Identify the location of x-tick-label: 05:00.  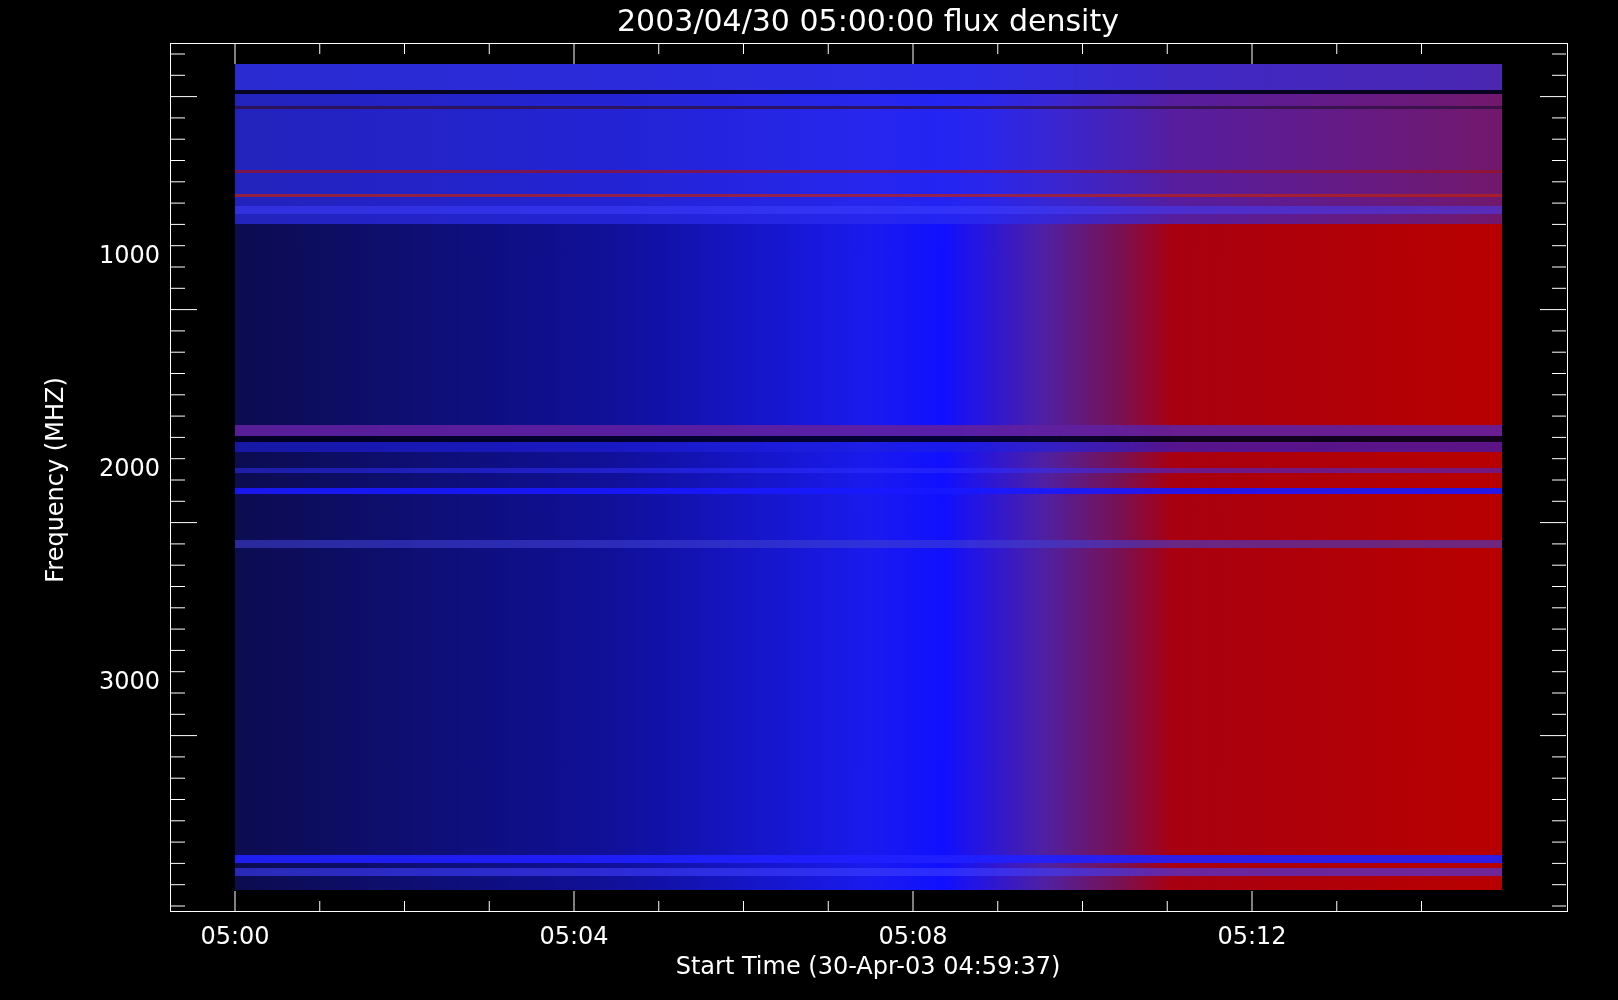
(235, 936).